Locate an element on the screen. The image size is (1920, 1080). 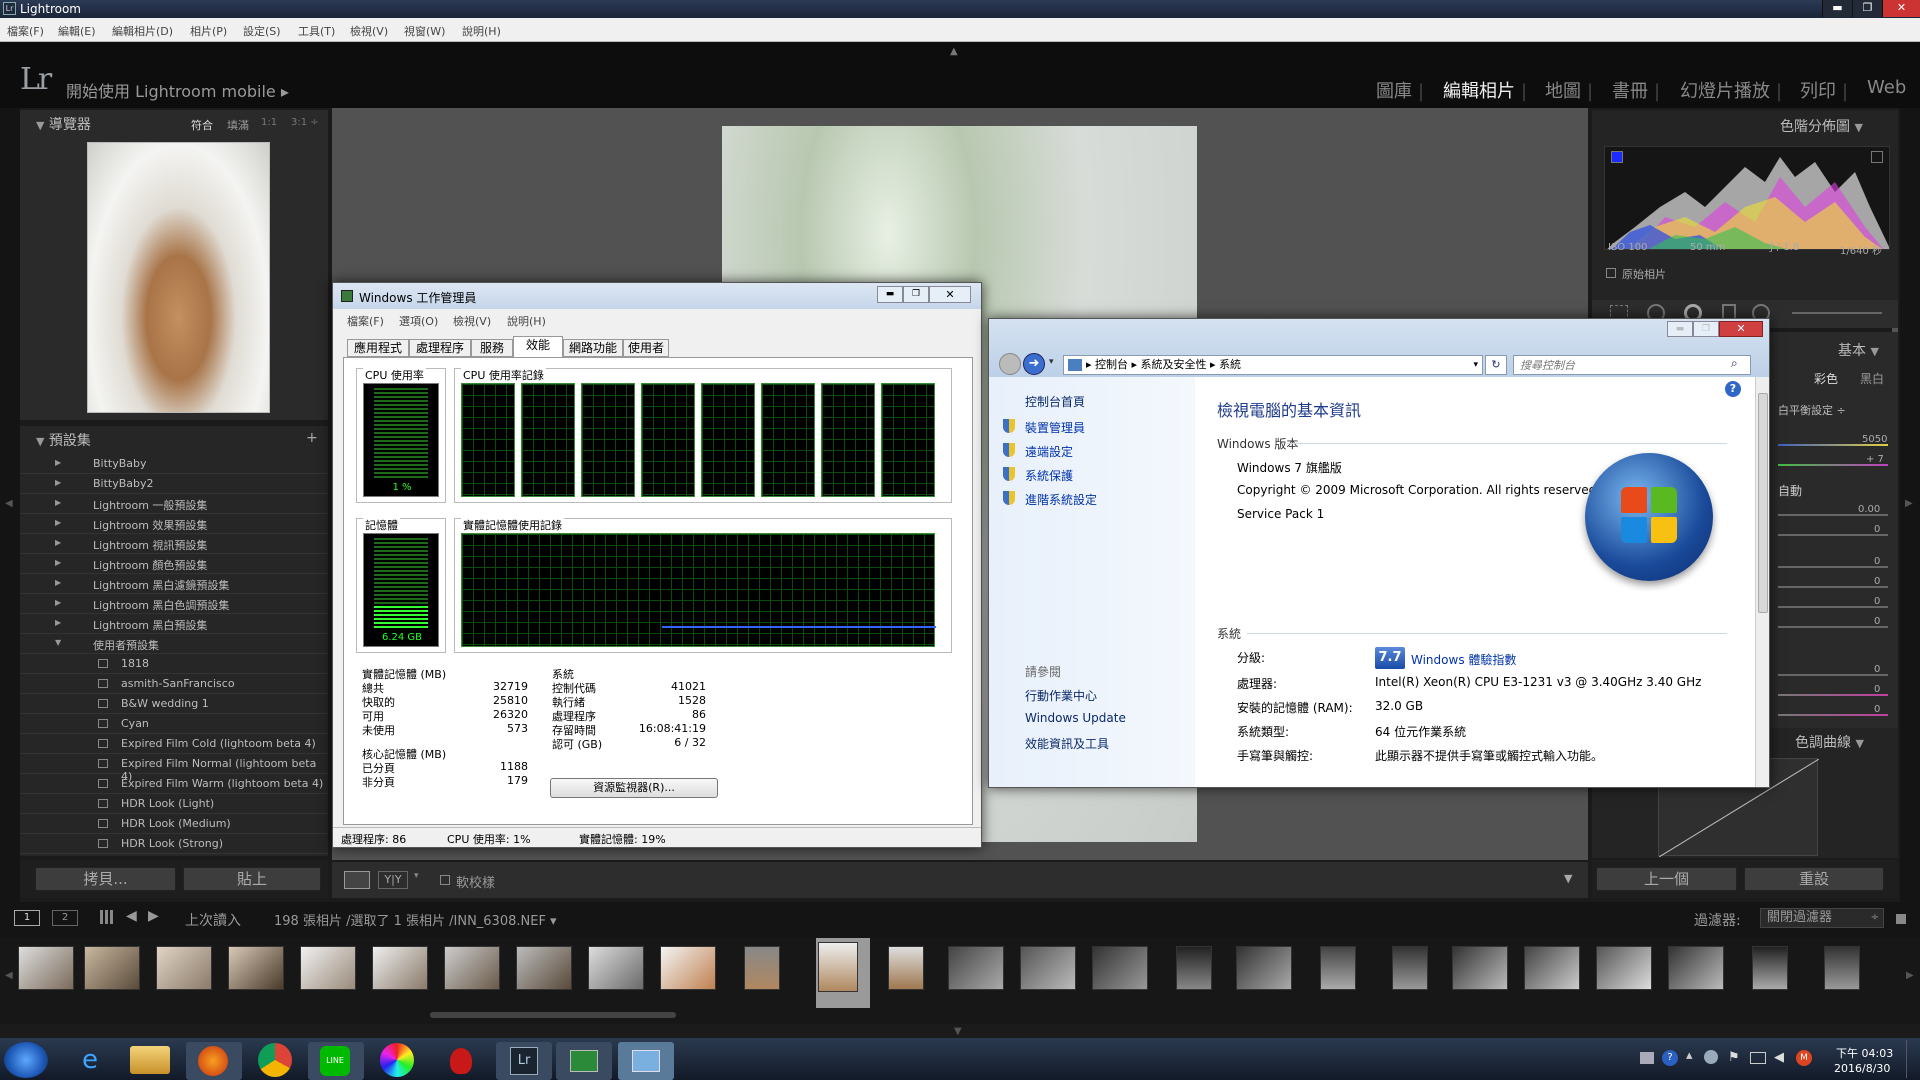
tm-menu-view: 檢視(V) is located at coordinates (472, 321).